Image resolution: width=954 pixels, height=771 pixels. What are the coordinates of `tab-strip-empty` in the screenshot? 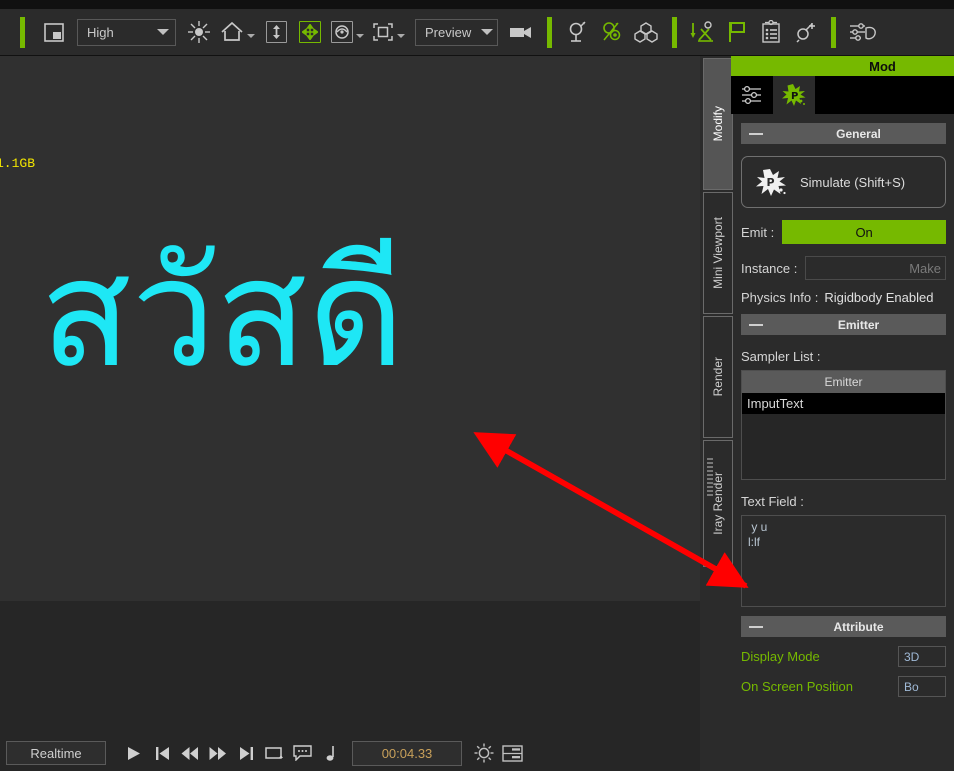 It's located at (884, 95).